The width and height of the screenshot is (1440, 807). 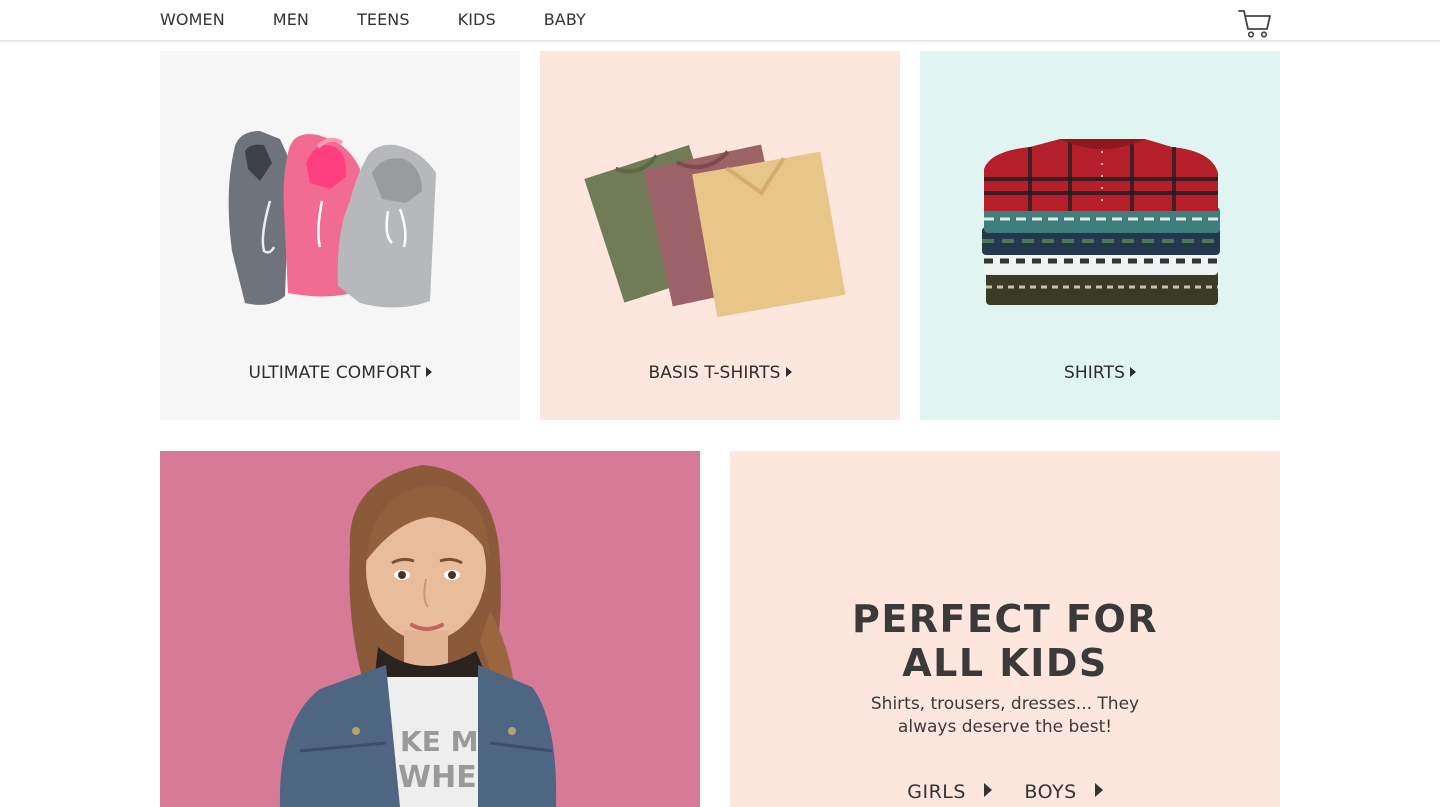 I want to click on boys-link: BOYS, so click(x=1063, y=792).